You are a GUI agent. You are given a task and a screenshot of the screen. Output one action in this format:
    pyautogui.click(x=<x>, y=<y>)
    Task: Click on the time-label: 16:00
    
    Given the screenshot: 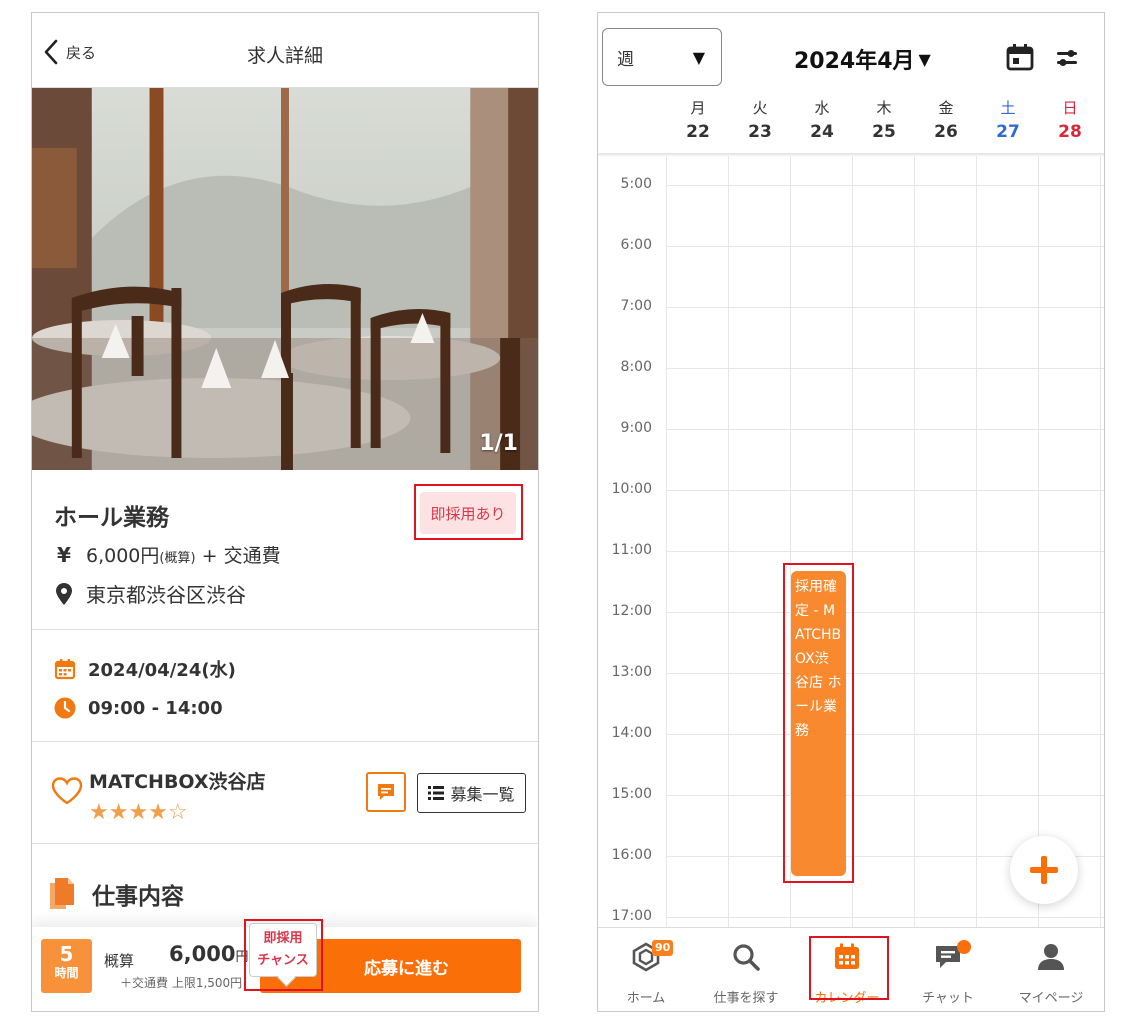 What is the action you would take?
    pyautogui.click(x=631, y=855)
    